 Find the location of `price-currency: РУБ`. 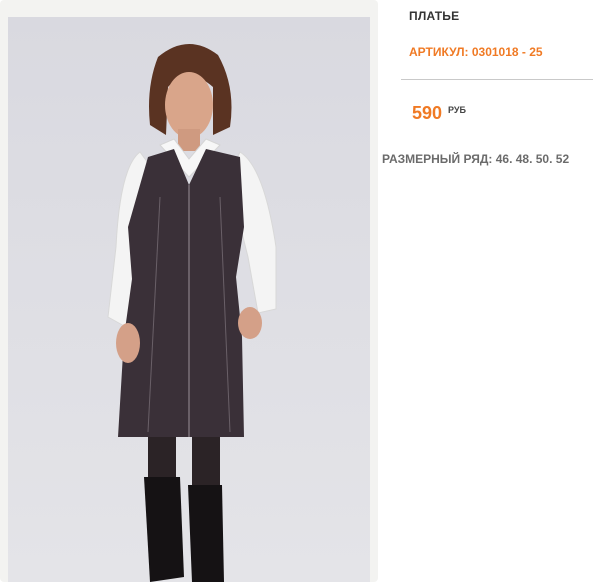

price-currency: РУБ is located at coordinates (457, 110).